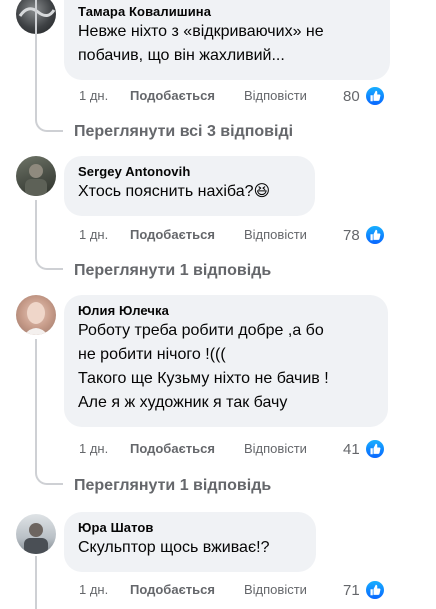 The width and height of the screenshot is (436, 609). Describe the element at coordinates (191, 527) in the screenshot. I see `comment-author: Юра Шатов` at that location.